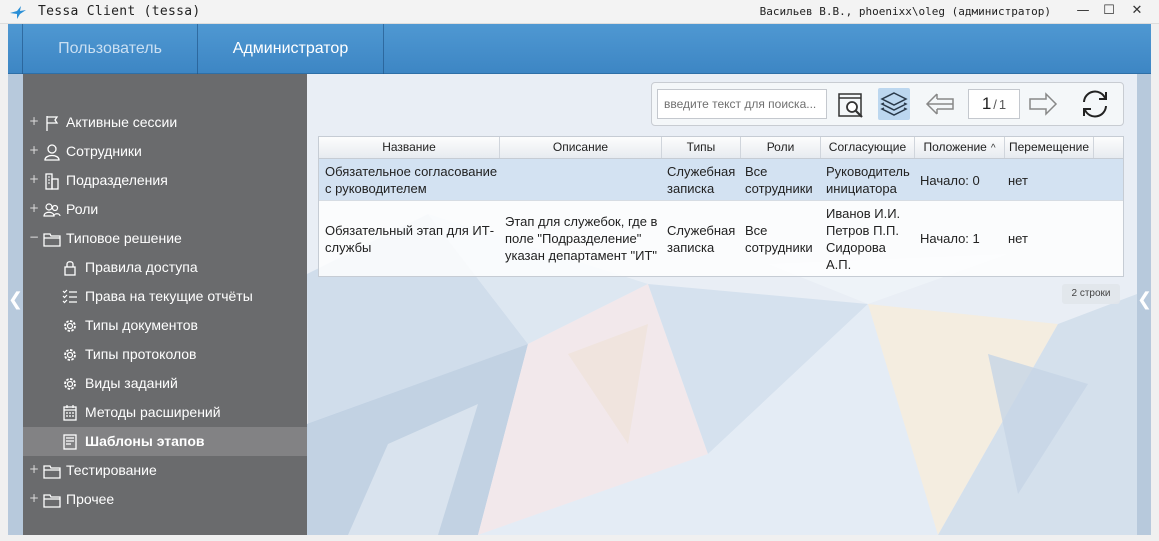 This screenshot has height=541, width=1159. I want to click on arrow-left-icon, so click(939, 104).